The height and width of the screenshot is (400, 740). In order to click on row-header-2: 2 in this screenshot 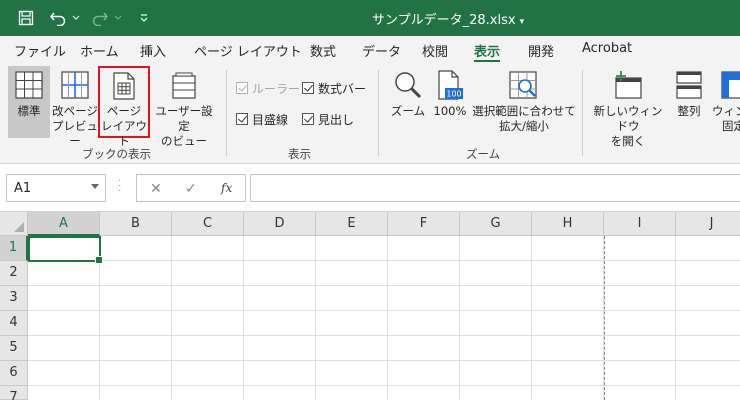, I will do `click(14, 273)`.